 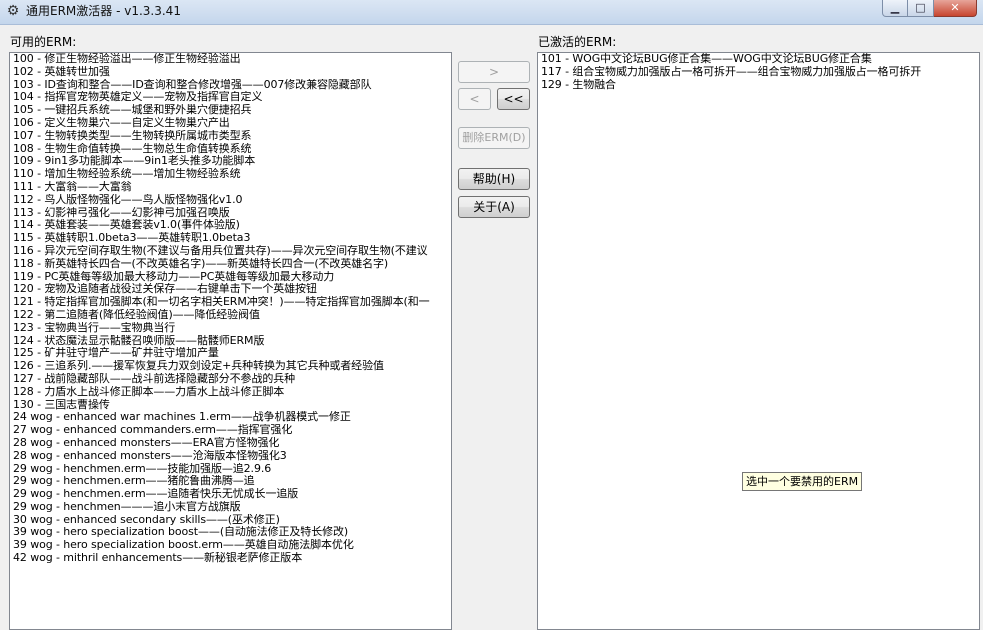 I want to click on gear-icon: ⚙, so click(x=13, y=11).